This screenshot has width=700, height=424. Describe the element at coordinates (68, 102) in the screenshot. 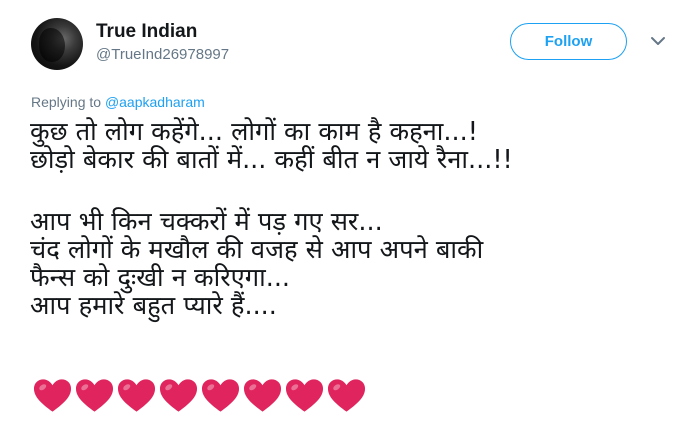

I see `replying-to-label: Replying to` at that location.